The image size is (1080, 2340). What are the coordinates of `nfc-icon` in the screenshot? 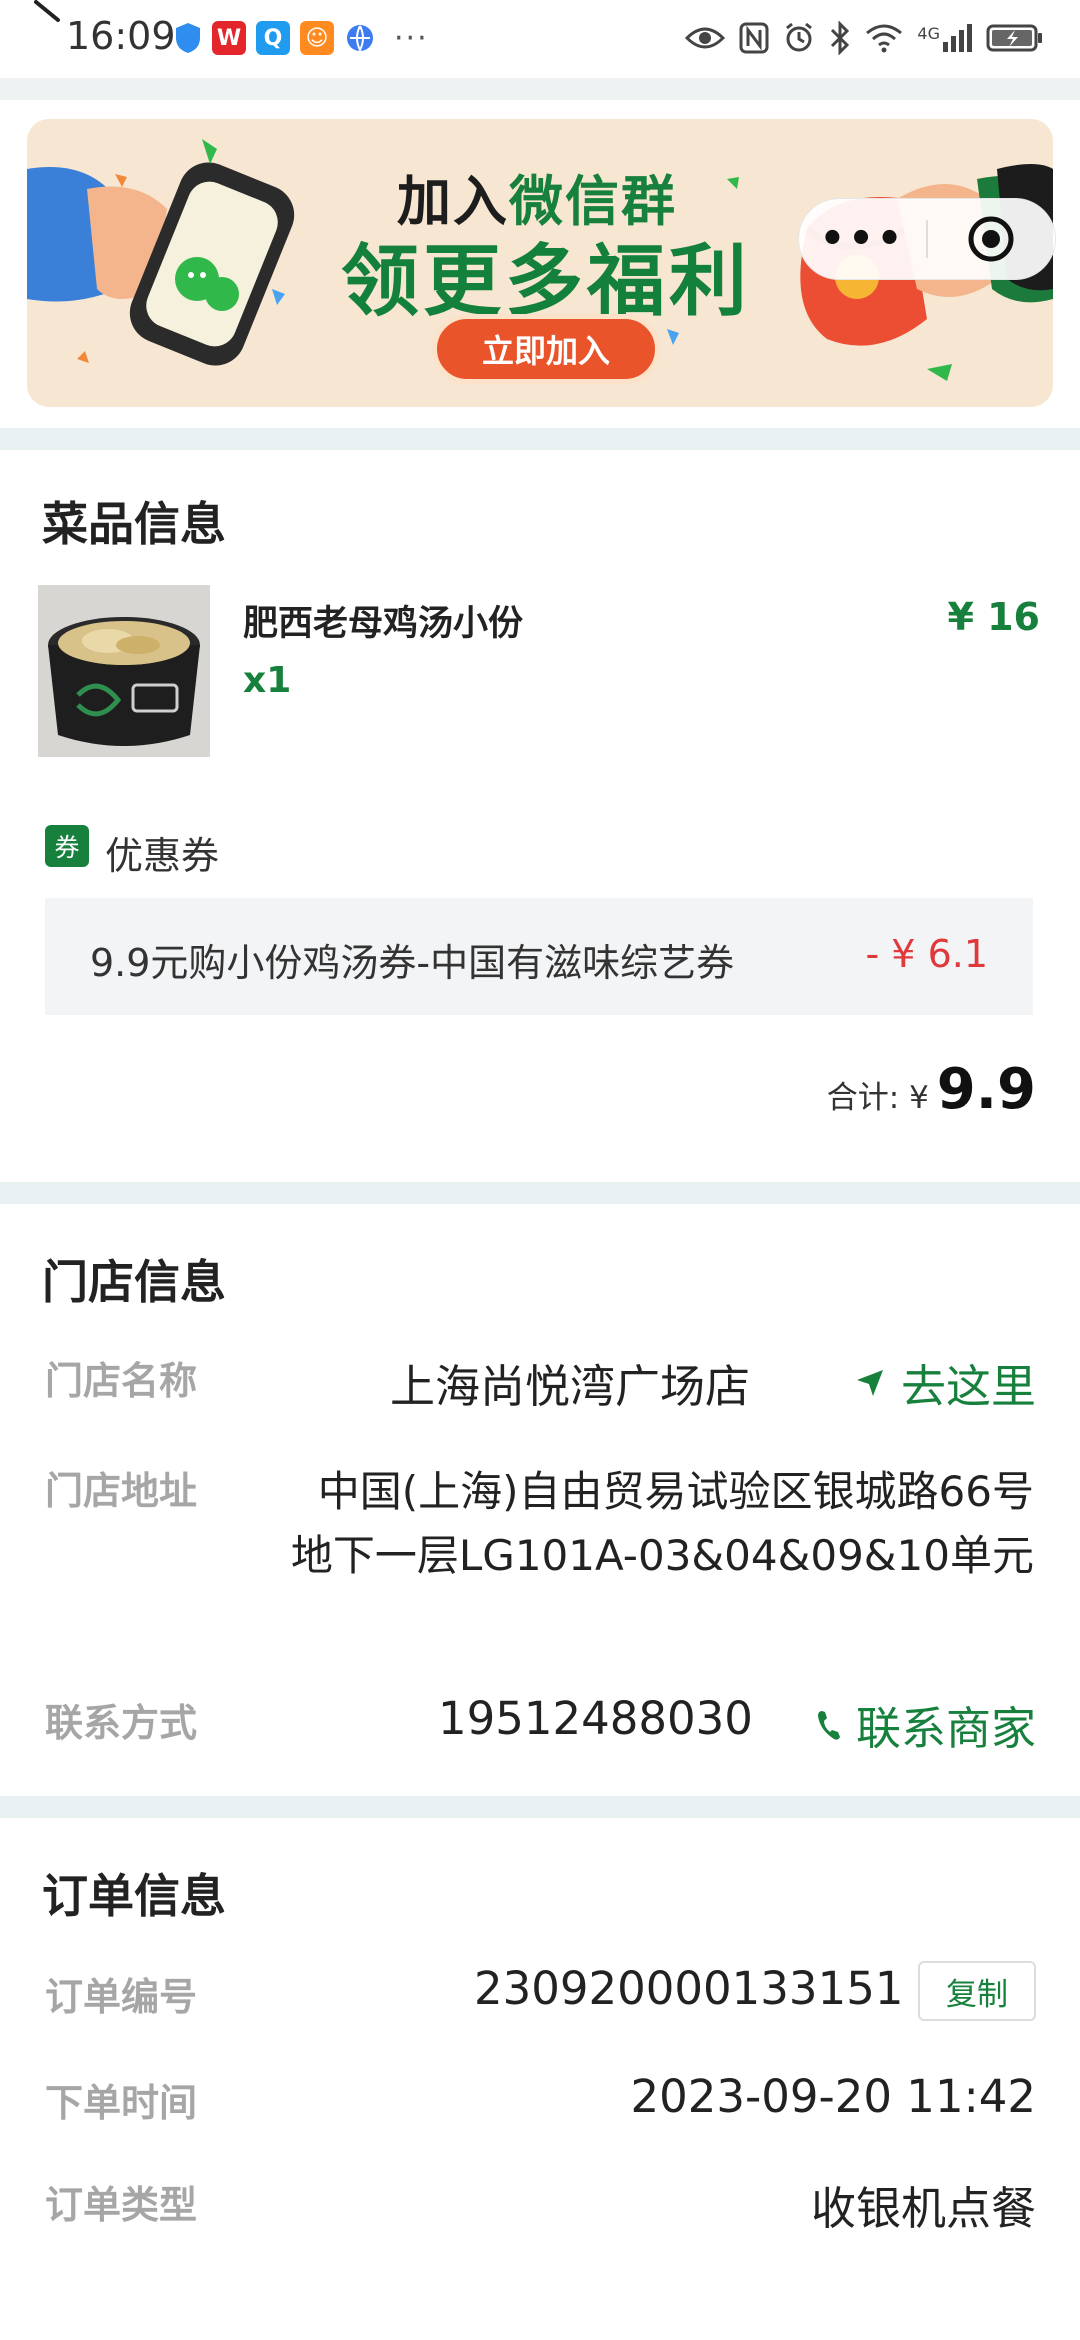 It's located at (754, 38).